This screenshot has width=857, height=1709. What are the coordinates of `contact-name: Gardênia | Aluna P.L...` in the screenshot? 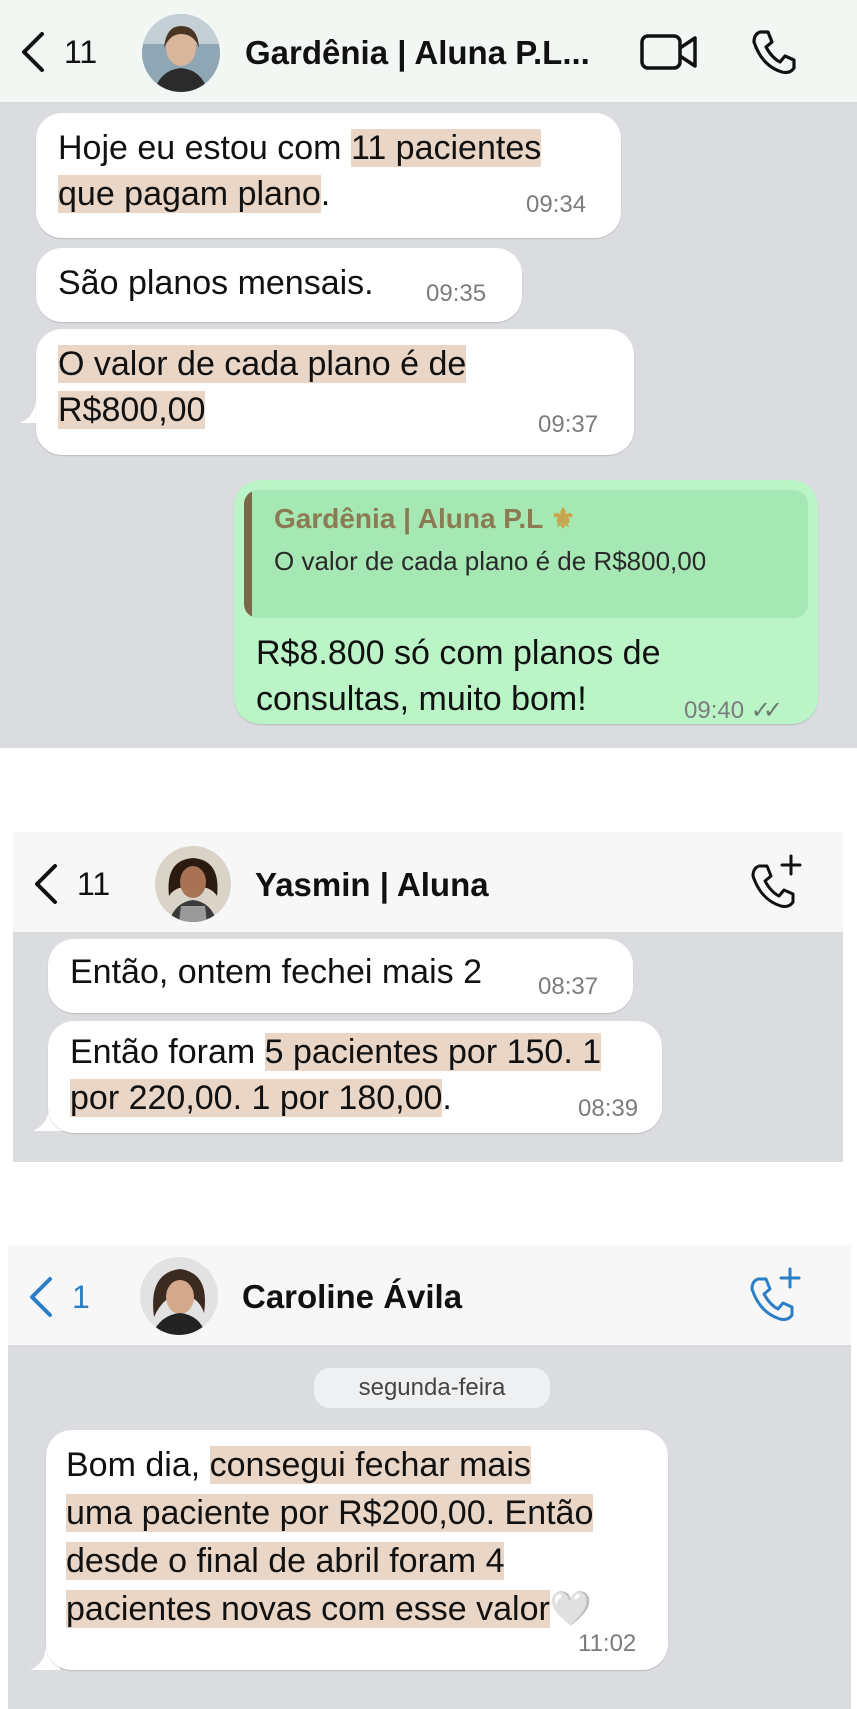 It's located at (417, 53).